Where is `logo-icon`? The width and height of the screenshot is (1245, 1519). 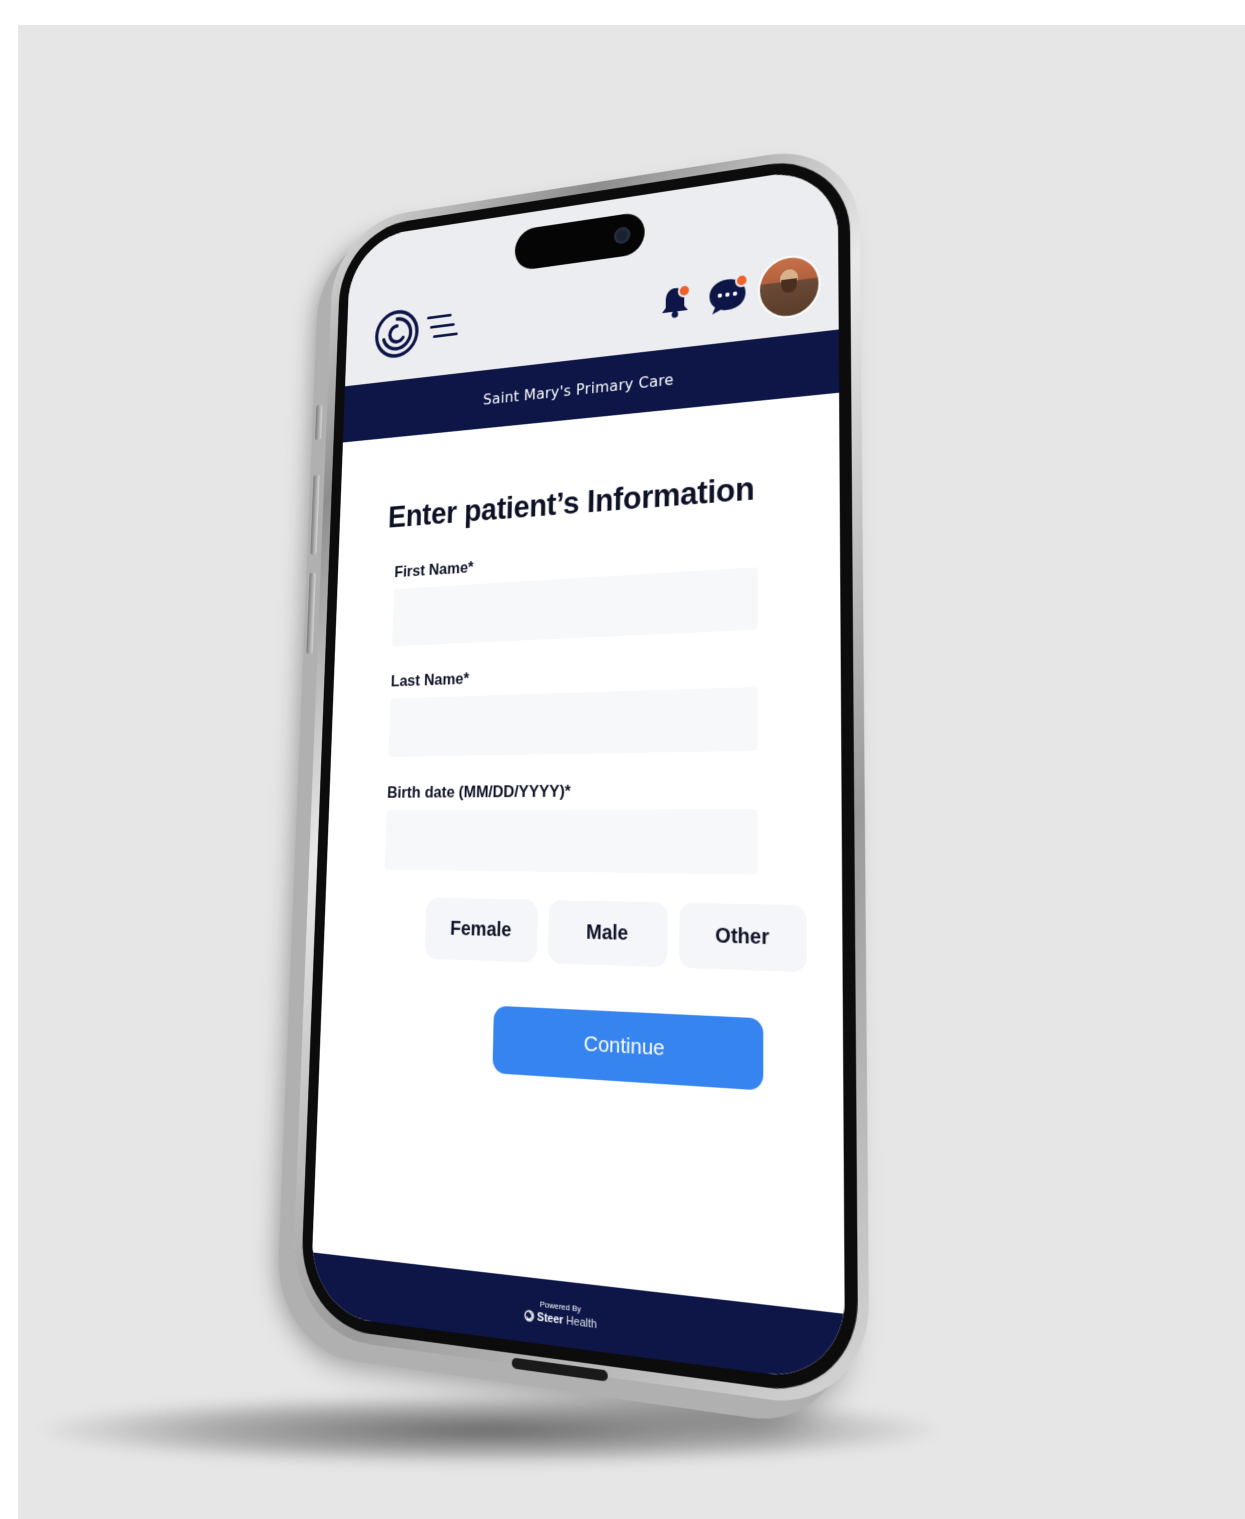 logo-icon is located at coordinates (397, 333).